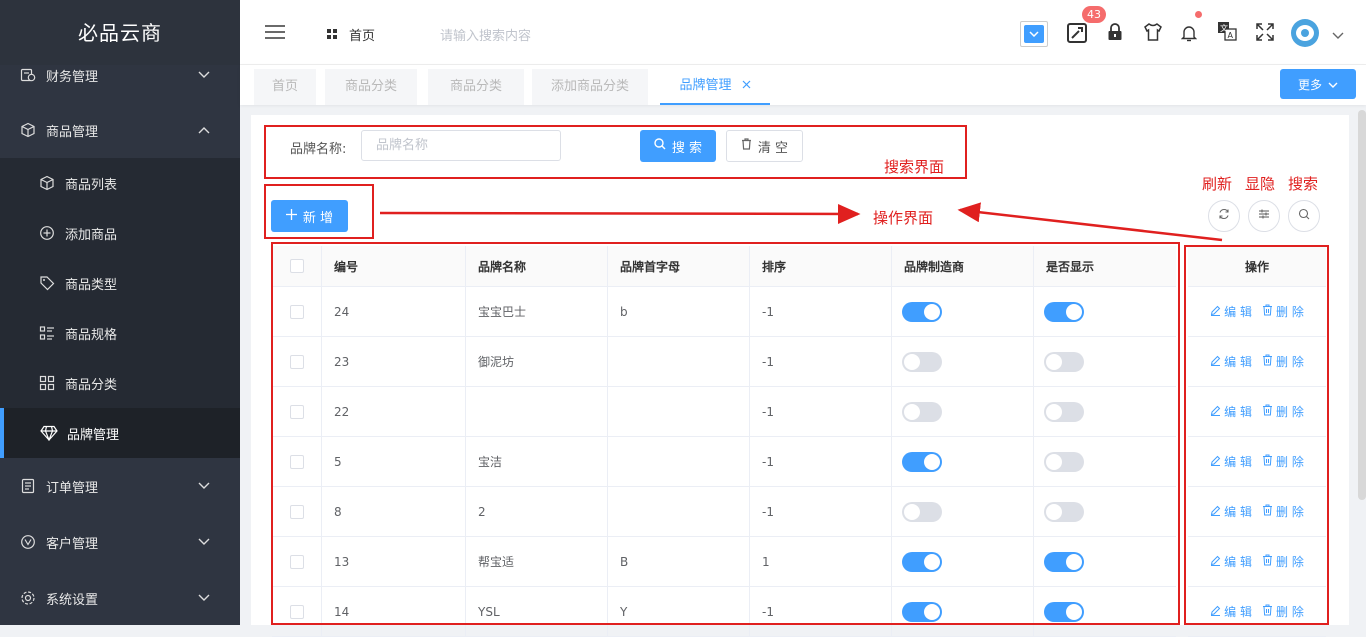 This screenshot has height=637, width=1366. Describe the element at coordinates (620, 213) in the screenshot. I see `arrow-to-operation-label` at that location.